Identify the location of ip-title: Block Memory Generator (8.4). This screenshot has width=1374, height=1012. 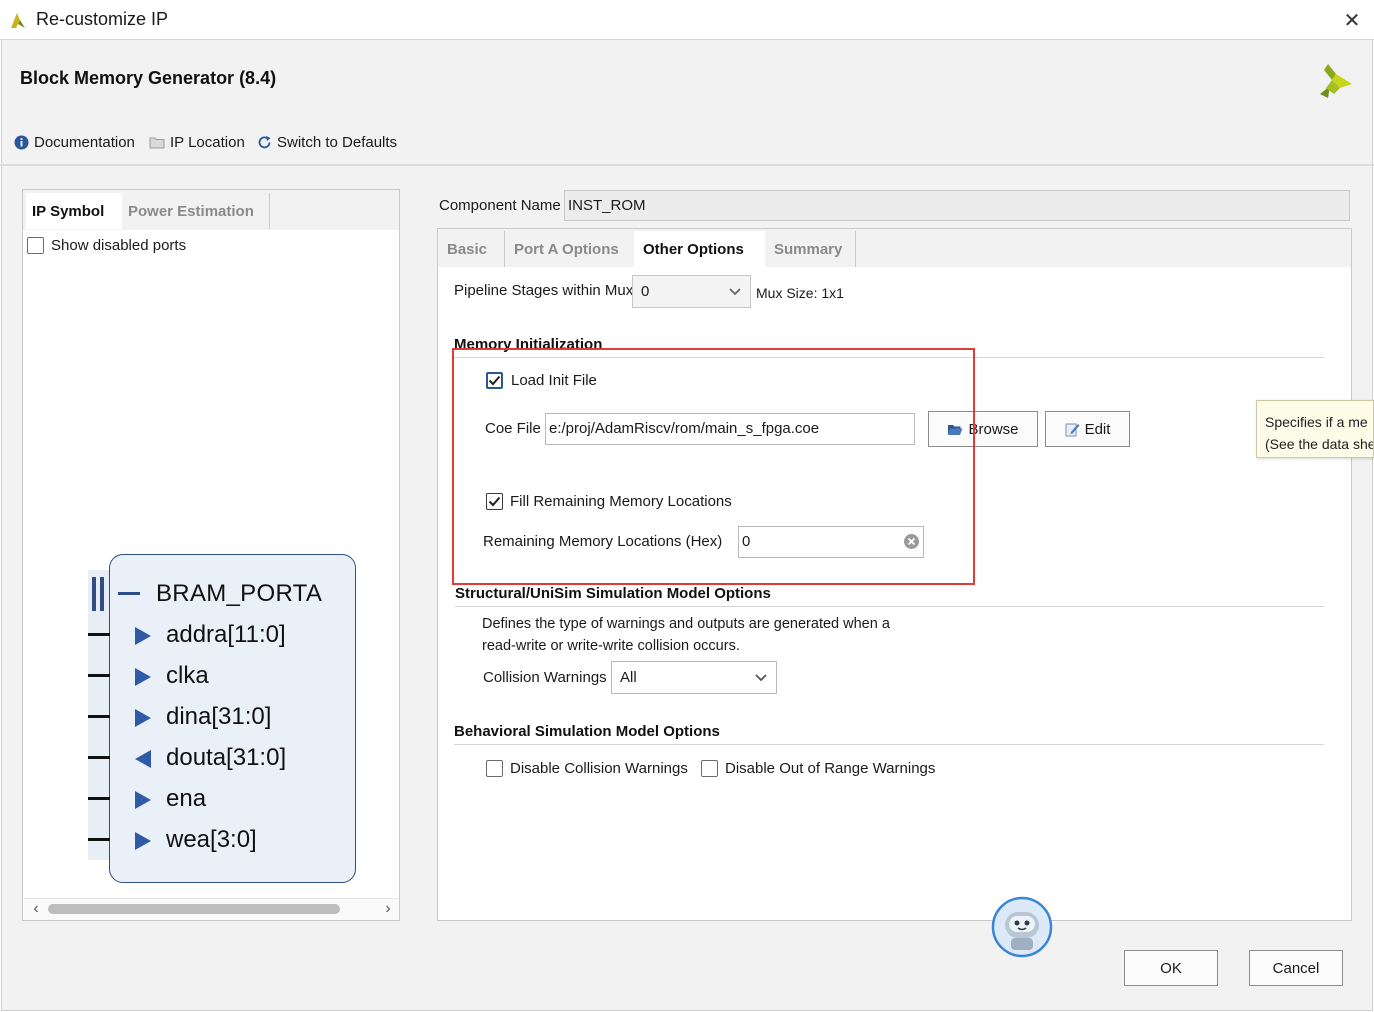
(148, 78).